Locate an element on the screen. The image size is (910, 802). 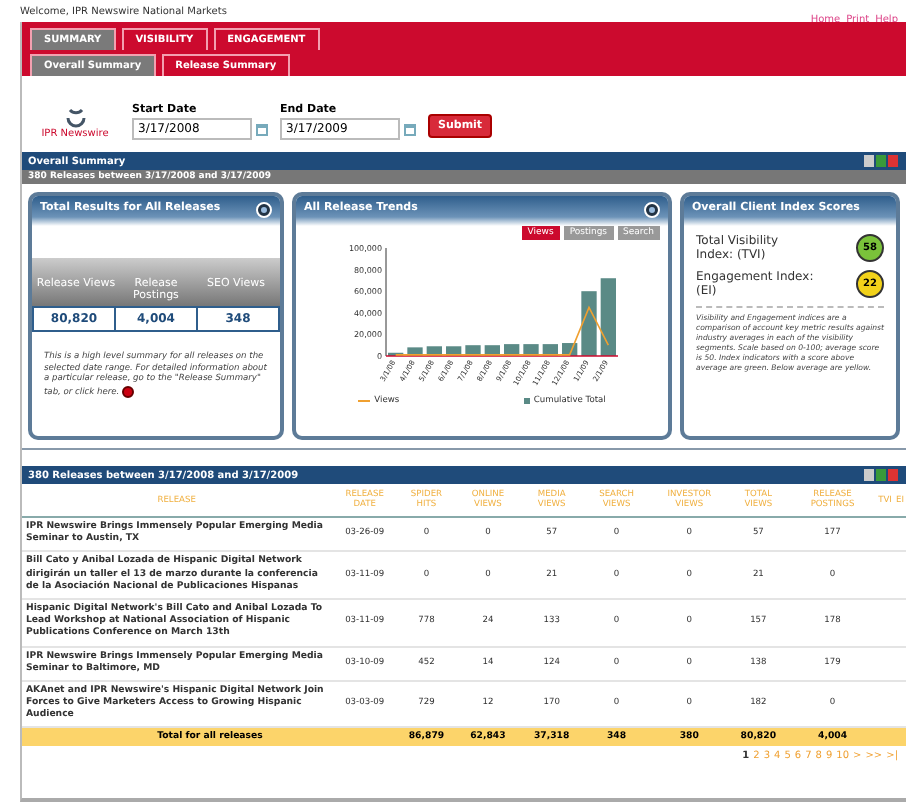
legend-line-icon is located at coordinates (364, 401).